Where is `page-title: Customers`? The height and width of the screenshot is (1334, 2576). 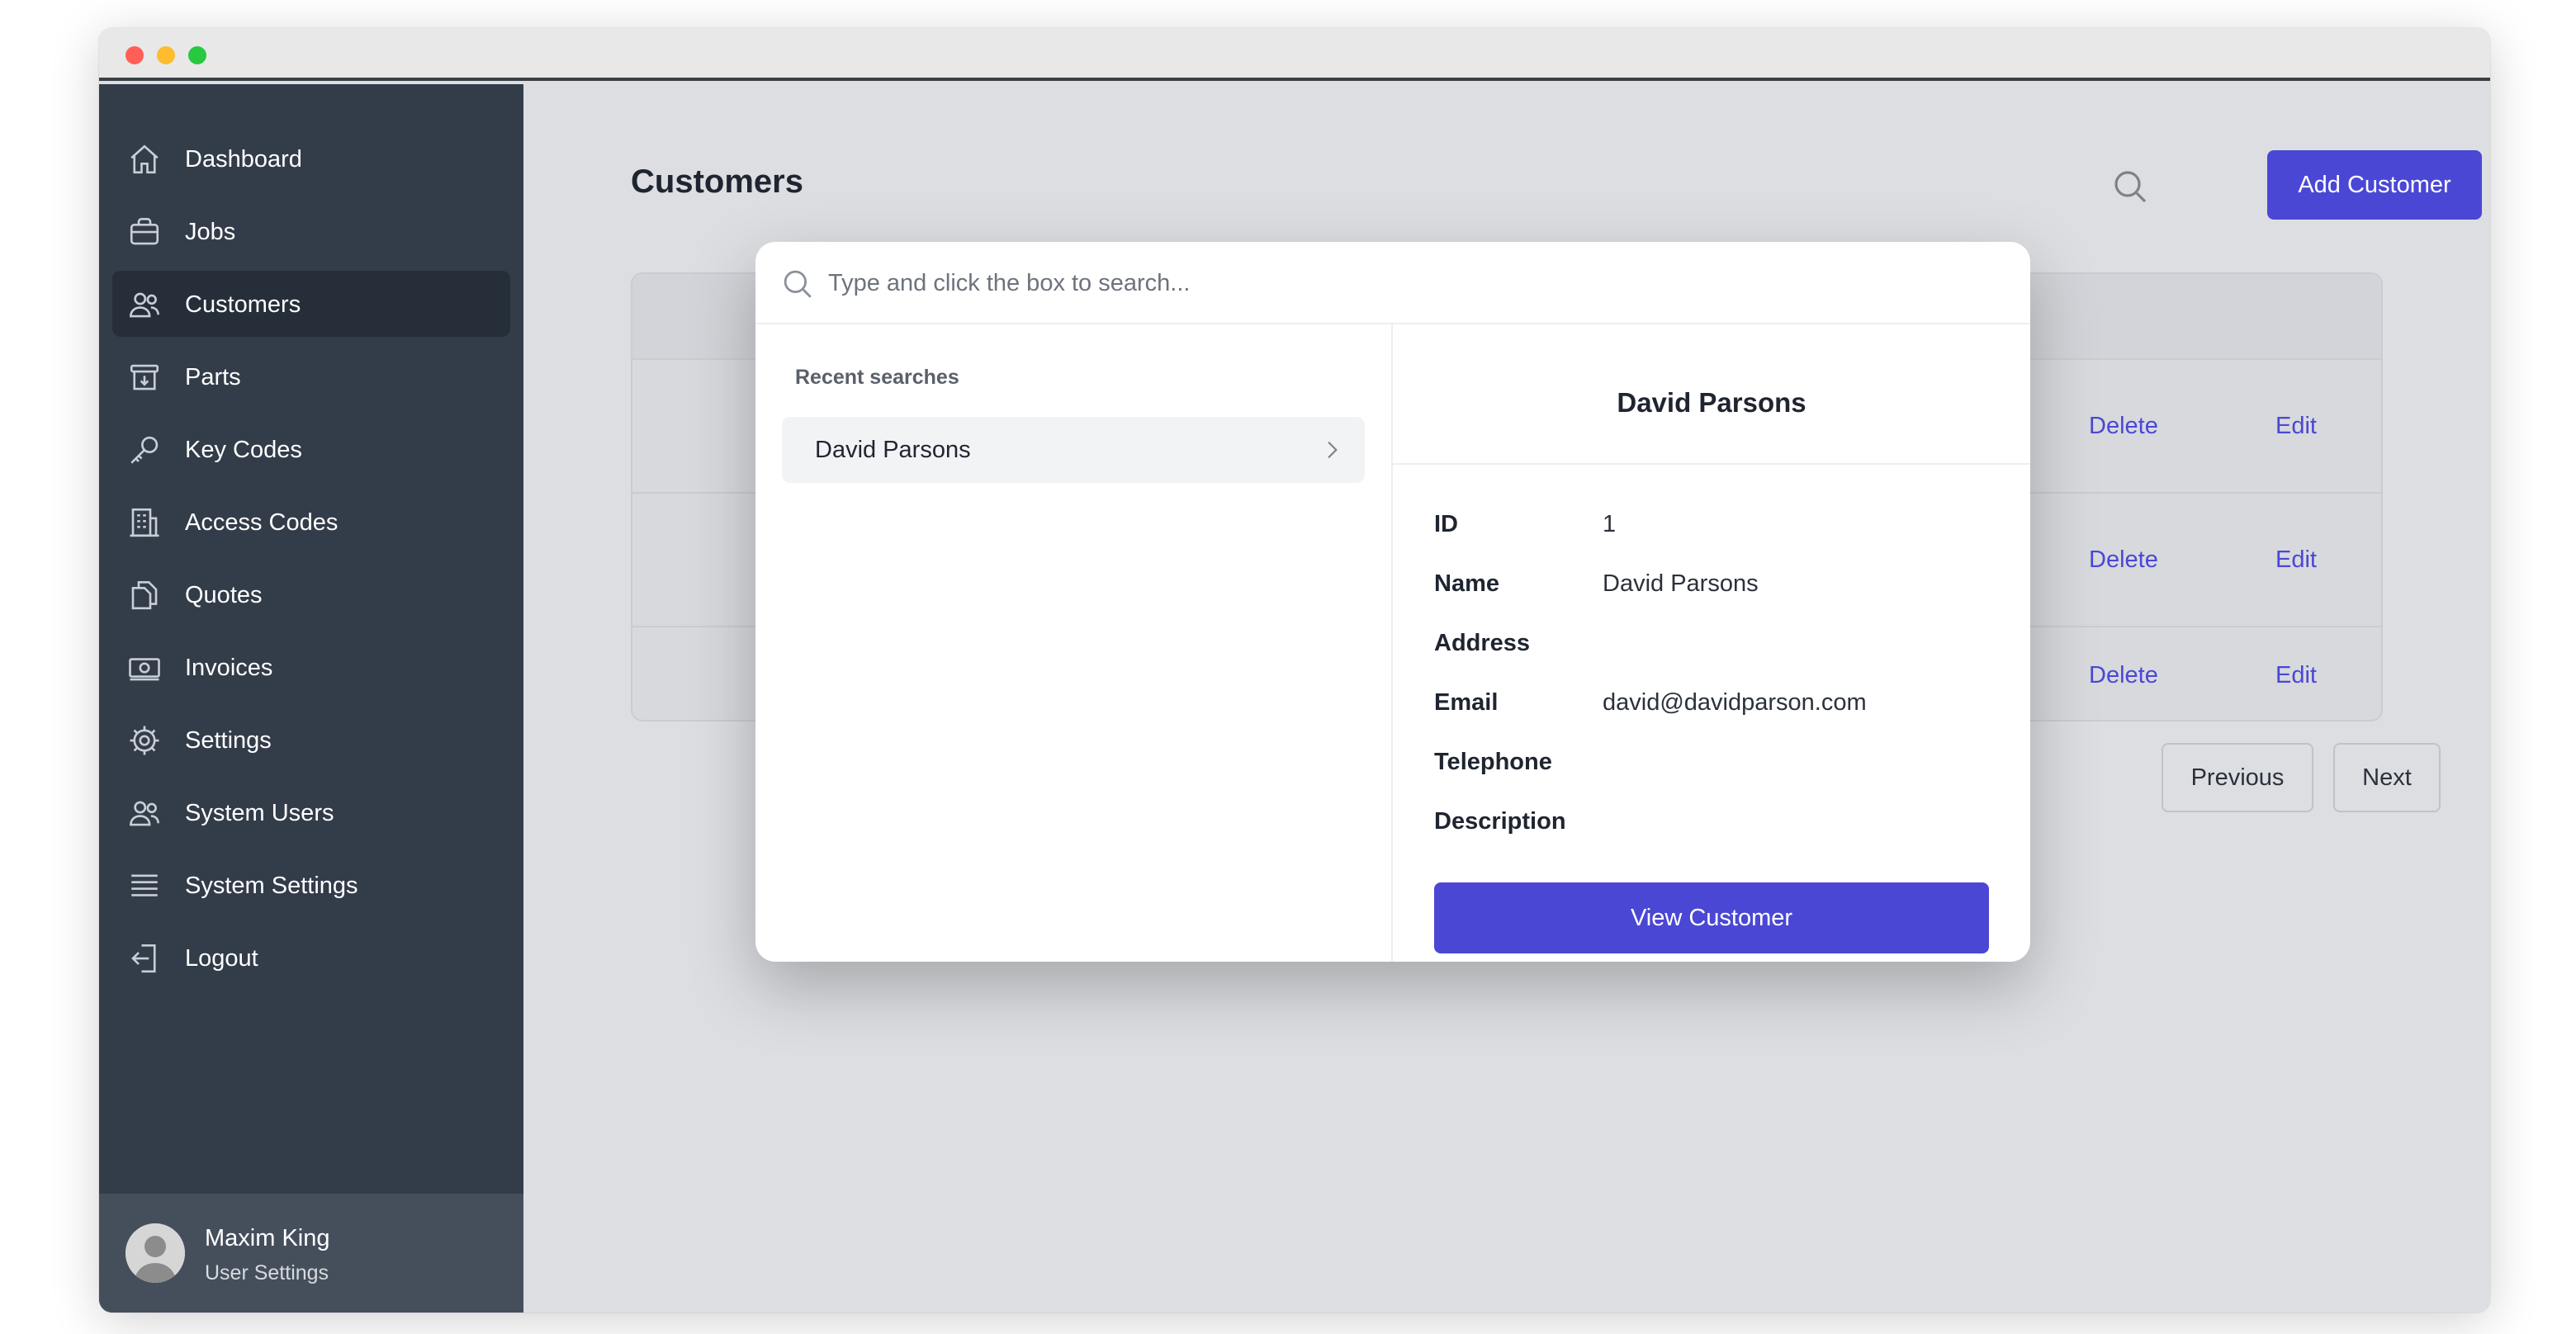
page-title: Customers is located at coordinates (717, 181).